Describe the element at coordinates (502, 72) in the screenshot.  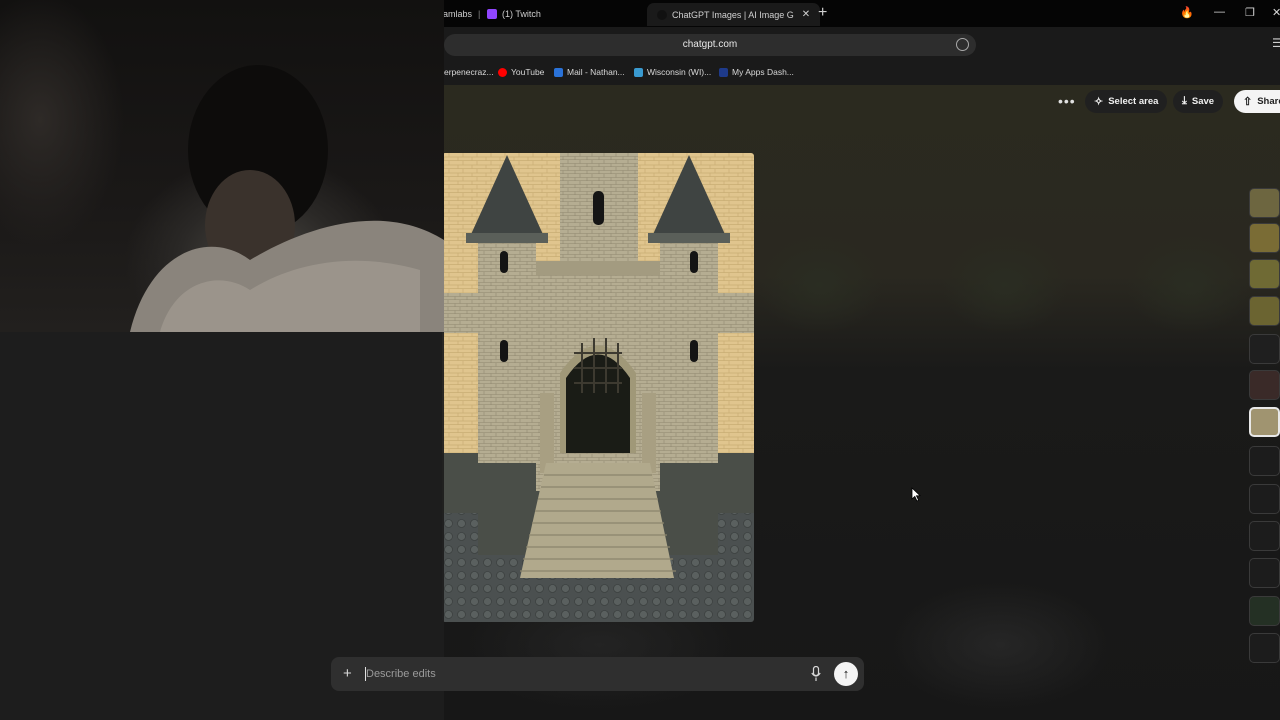
I see `youtube-icon` at that location.